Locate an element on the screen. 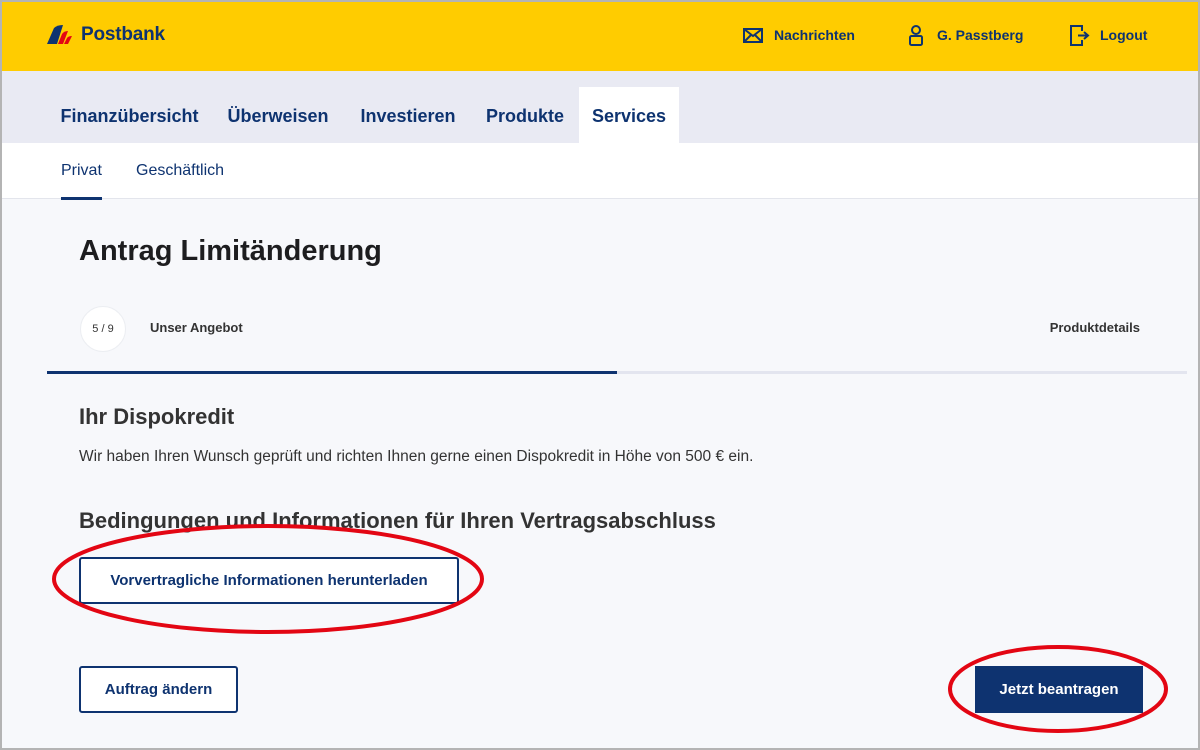 This screenshot has width=1200, height=750. logout-label: Logout is located at coordinates (1124, 35).